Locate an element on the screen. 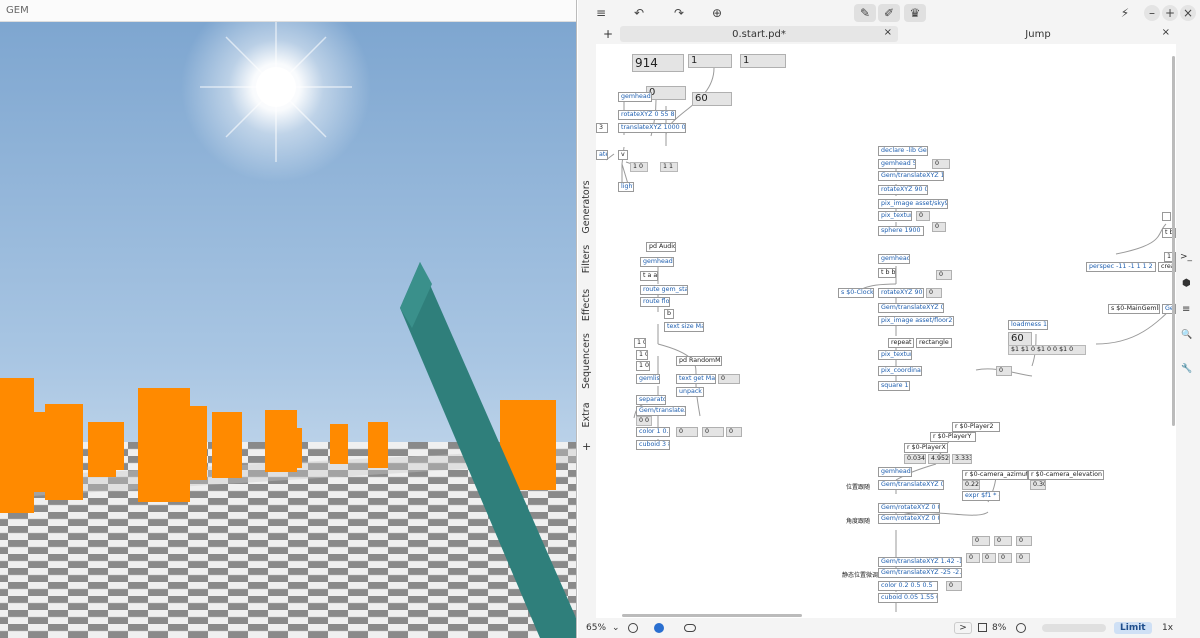 The width and height of the screenshot is (1200, 638). pd-object: Gem/translateXYZ 0 0 0 is located at coordinates (911, 308).